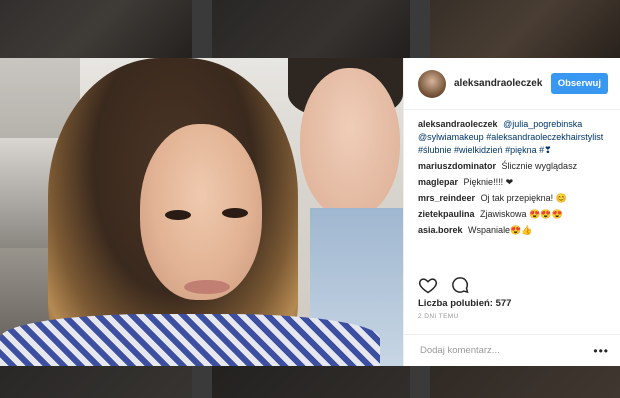 This screenshot has height=398, width=620. I want to click on comment-item: mrs_reindeer Oj tak przepiękna! 😊, so click(512, 198).